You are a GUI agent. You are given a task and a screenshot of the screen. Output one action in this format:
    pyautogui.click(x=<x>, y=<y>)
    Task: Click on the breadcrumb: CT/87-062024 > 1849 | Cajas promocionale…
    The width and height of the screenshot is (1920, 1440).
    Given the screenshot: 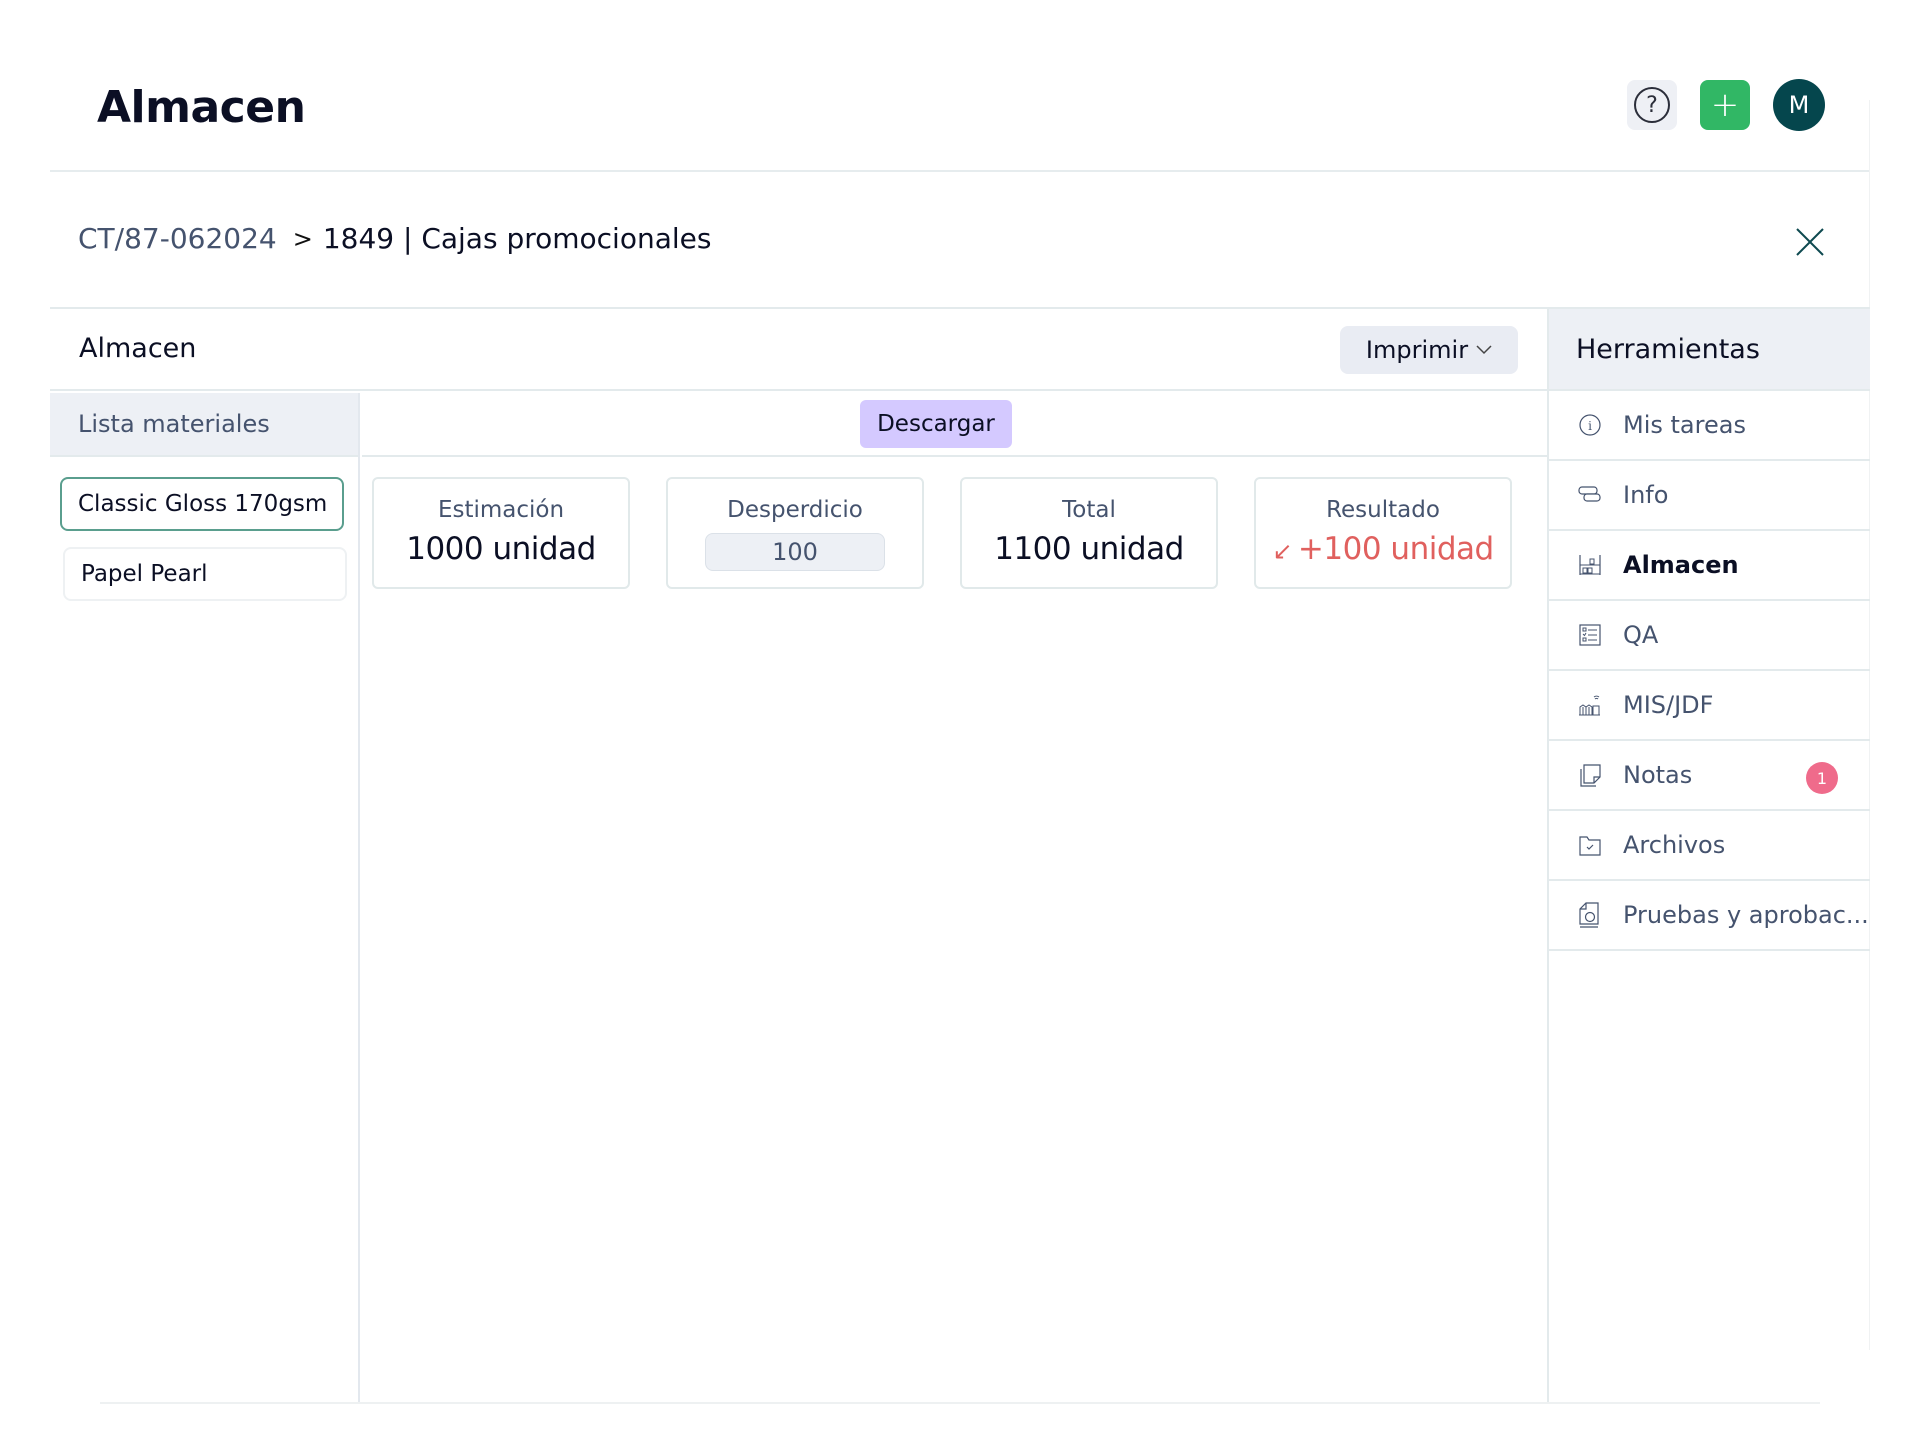 What is the action you would take?
    pyautogui.click(x=394, y=238)
    